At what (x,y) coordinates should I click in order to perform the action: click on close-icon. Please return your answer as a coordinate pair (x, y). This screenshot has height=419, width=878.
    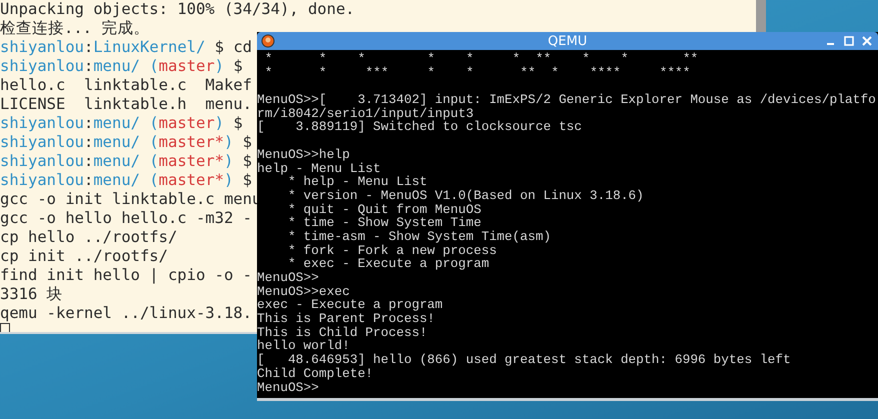
    Looking at the image, I should click on (867, 41).